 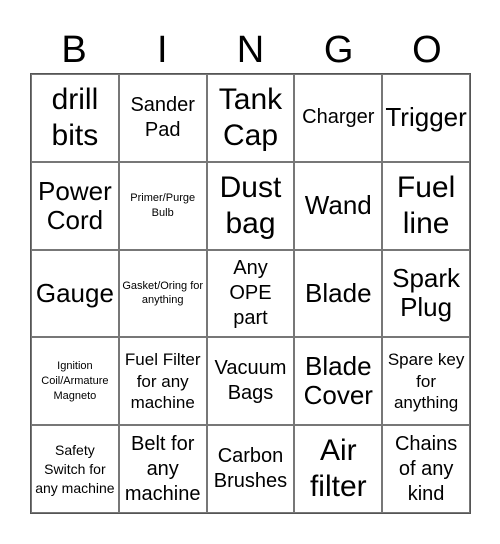 What do you see at coordinates (338, 118) in the screenshot?
I see `bingo-cell: Charger` at bounding box center [338, 118].